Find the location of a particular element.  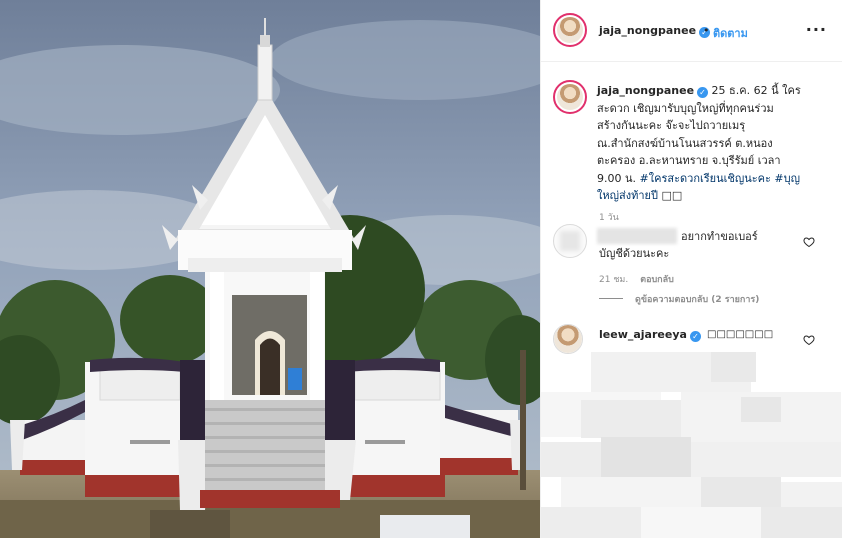

hashtag-link: ใหญ่ส่งท้ายปี is located at coordinates (627, 195).